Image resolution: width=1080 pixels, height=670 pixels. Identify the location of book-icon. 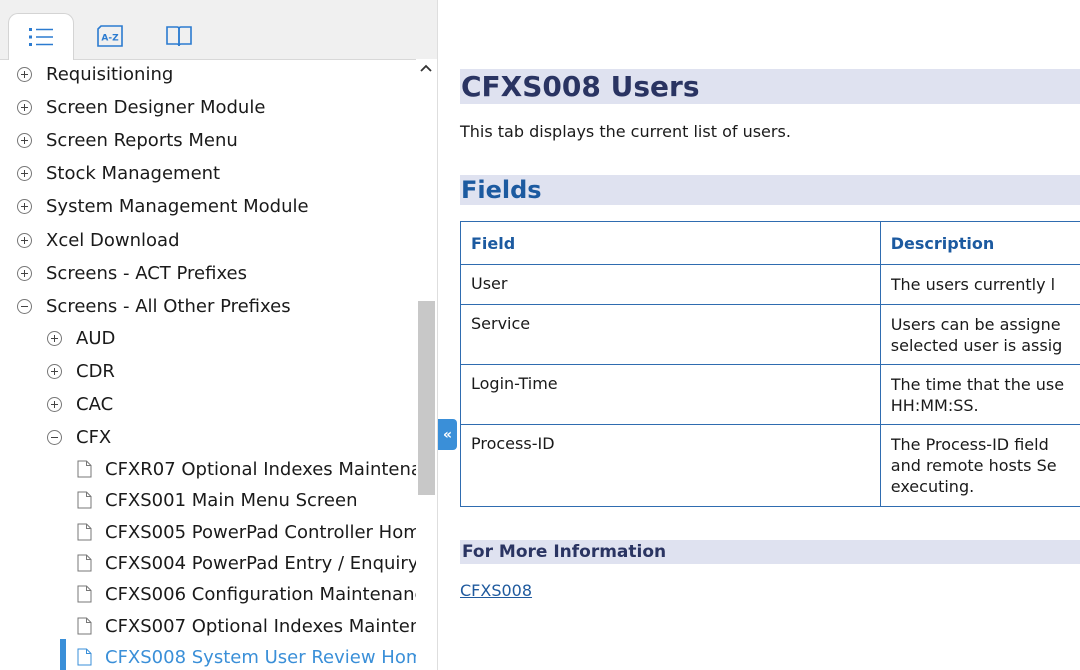
(179, 36).